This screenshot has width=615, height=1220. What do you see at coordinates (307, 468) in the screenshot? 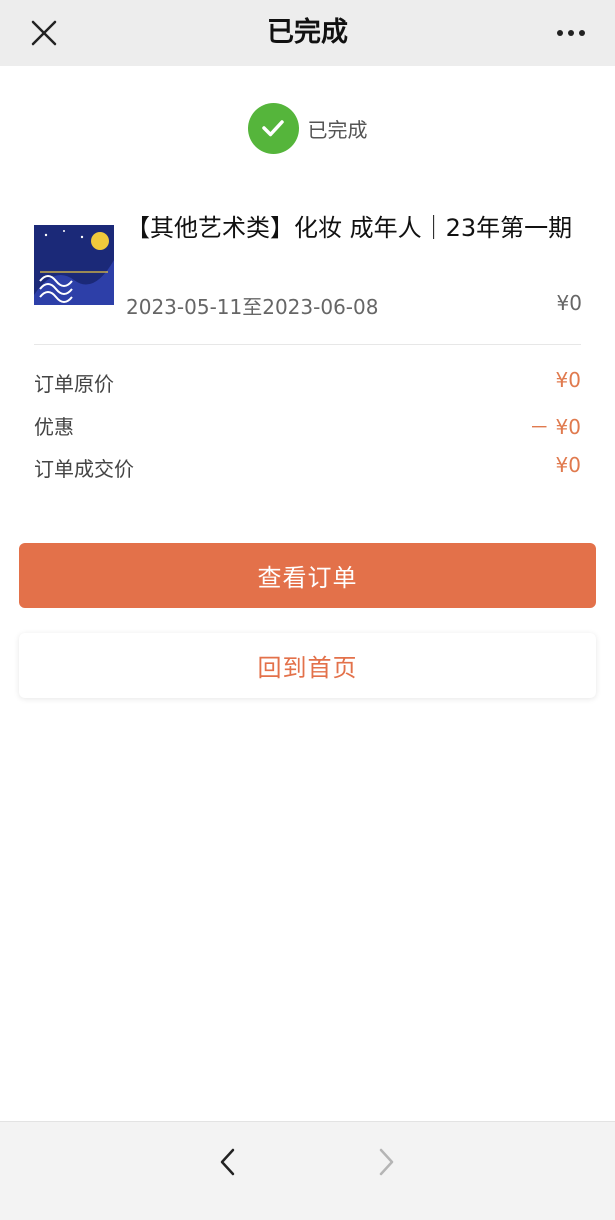
I see `final-price-row: 订单成交价 ¥0` at bounding box center [307, 468].